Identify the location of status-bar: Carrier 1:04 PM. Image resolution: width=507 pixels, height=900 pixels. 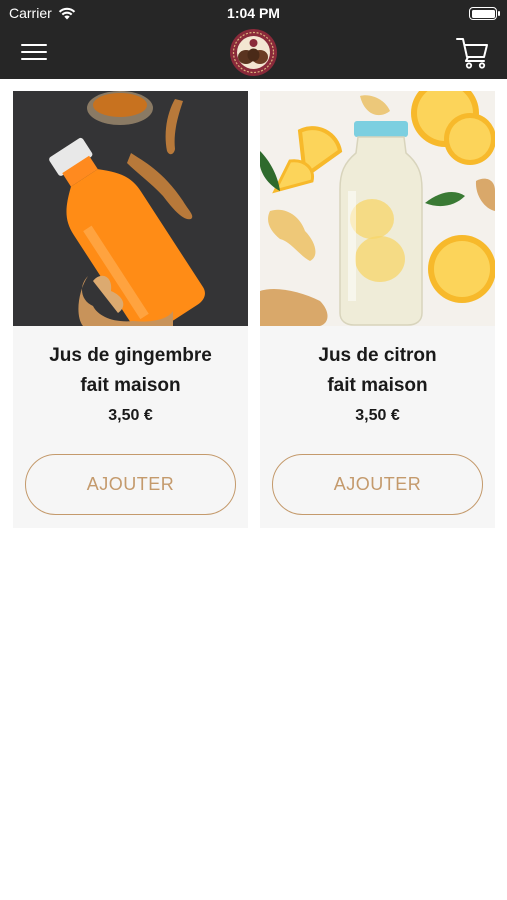
(253, 13).